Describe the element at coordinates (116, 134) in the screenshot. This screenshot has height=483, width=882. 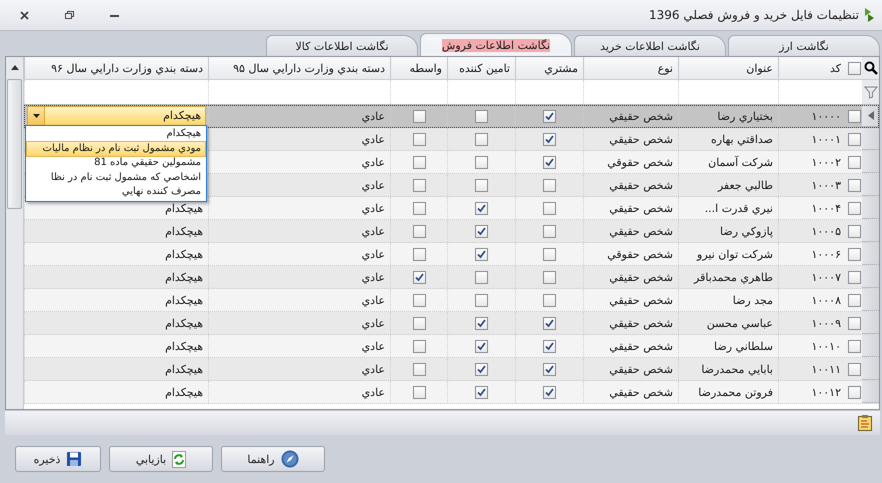
I see `dropdown-option: هیچکدام` at that location.